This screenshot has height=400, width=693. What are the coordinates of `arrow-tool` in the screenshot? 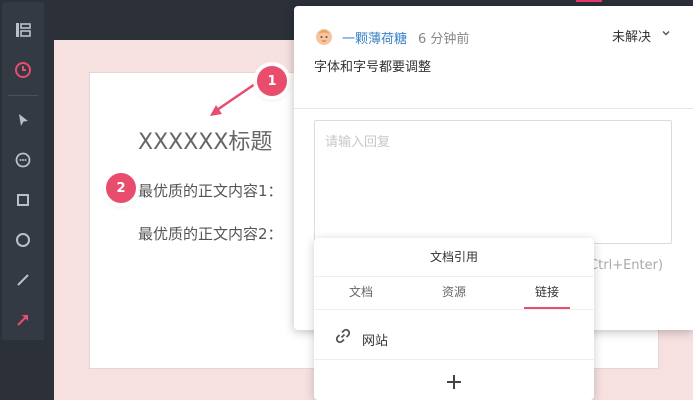 It's located at (23, 320).